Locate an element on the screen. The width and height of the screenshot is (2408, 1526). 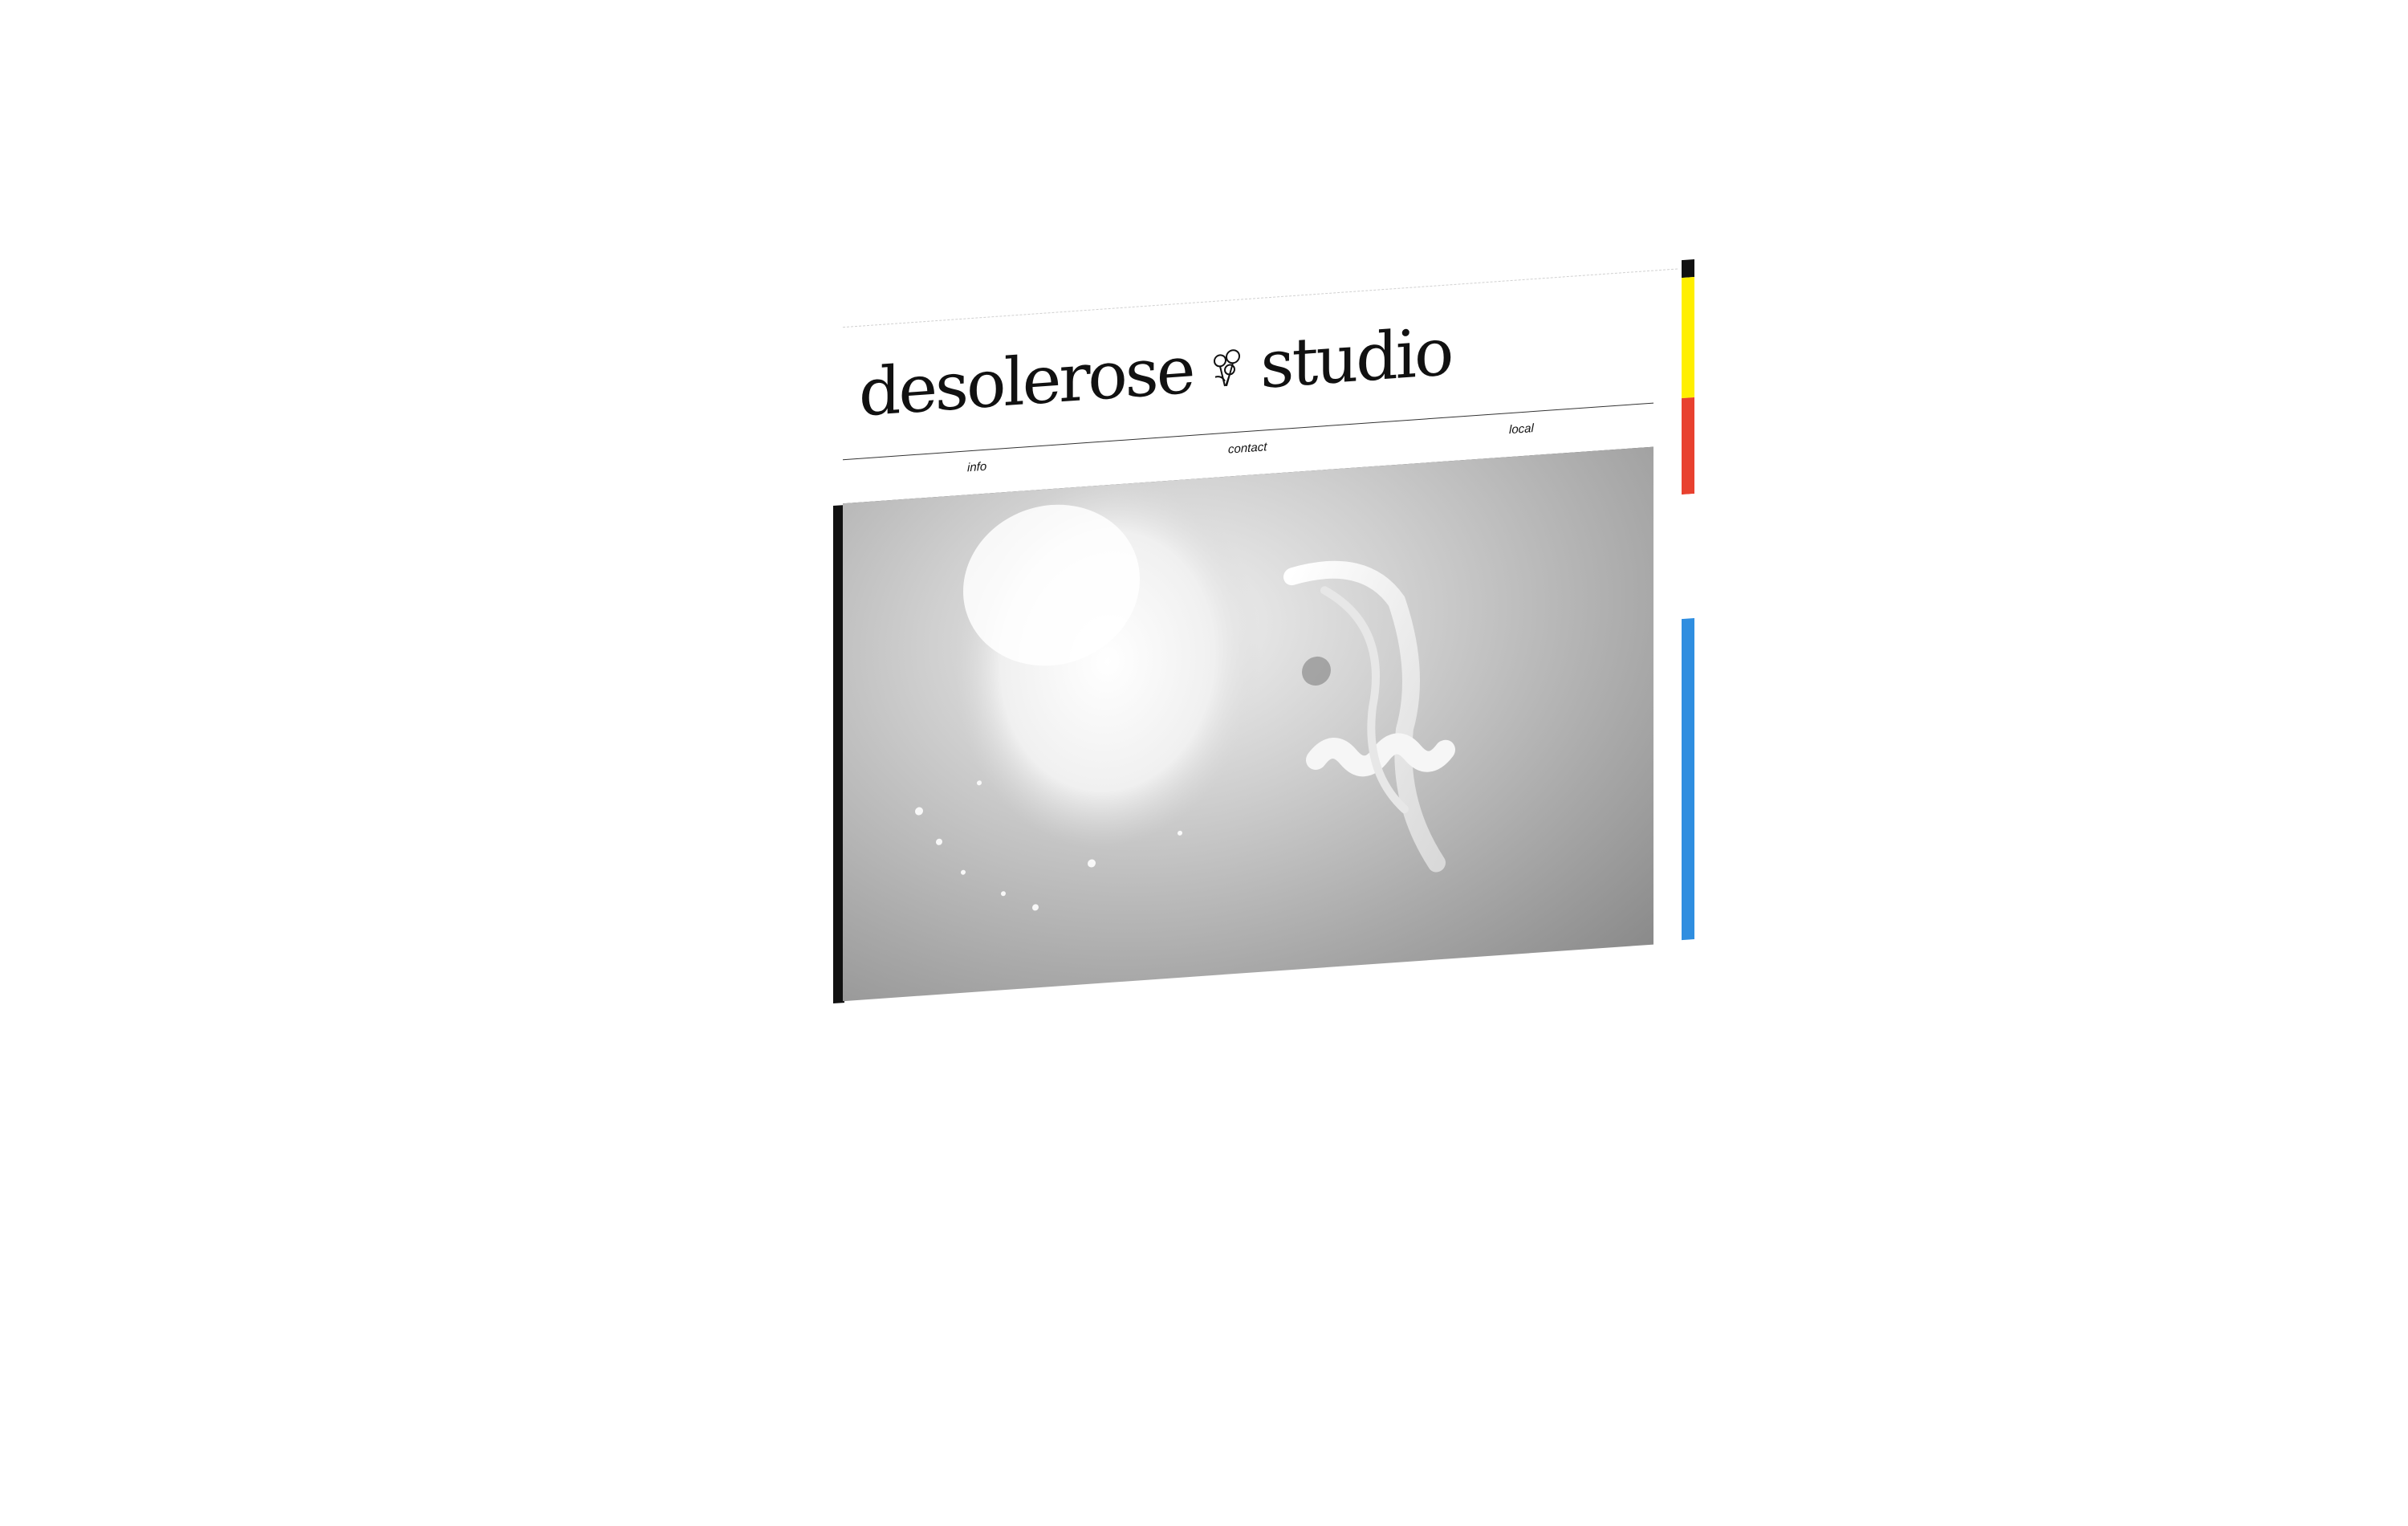
color-strip-yellow is located at coordinates (1688, 338).